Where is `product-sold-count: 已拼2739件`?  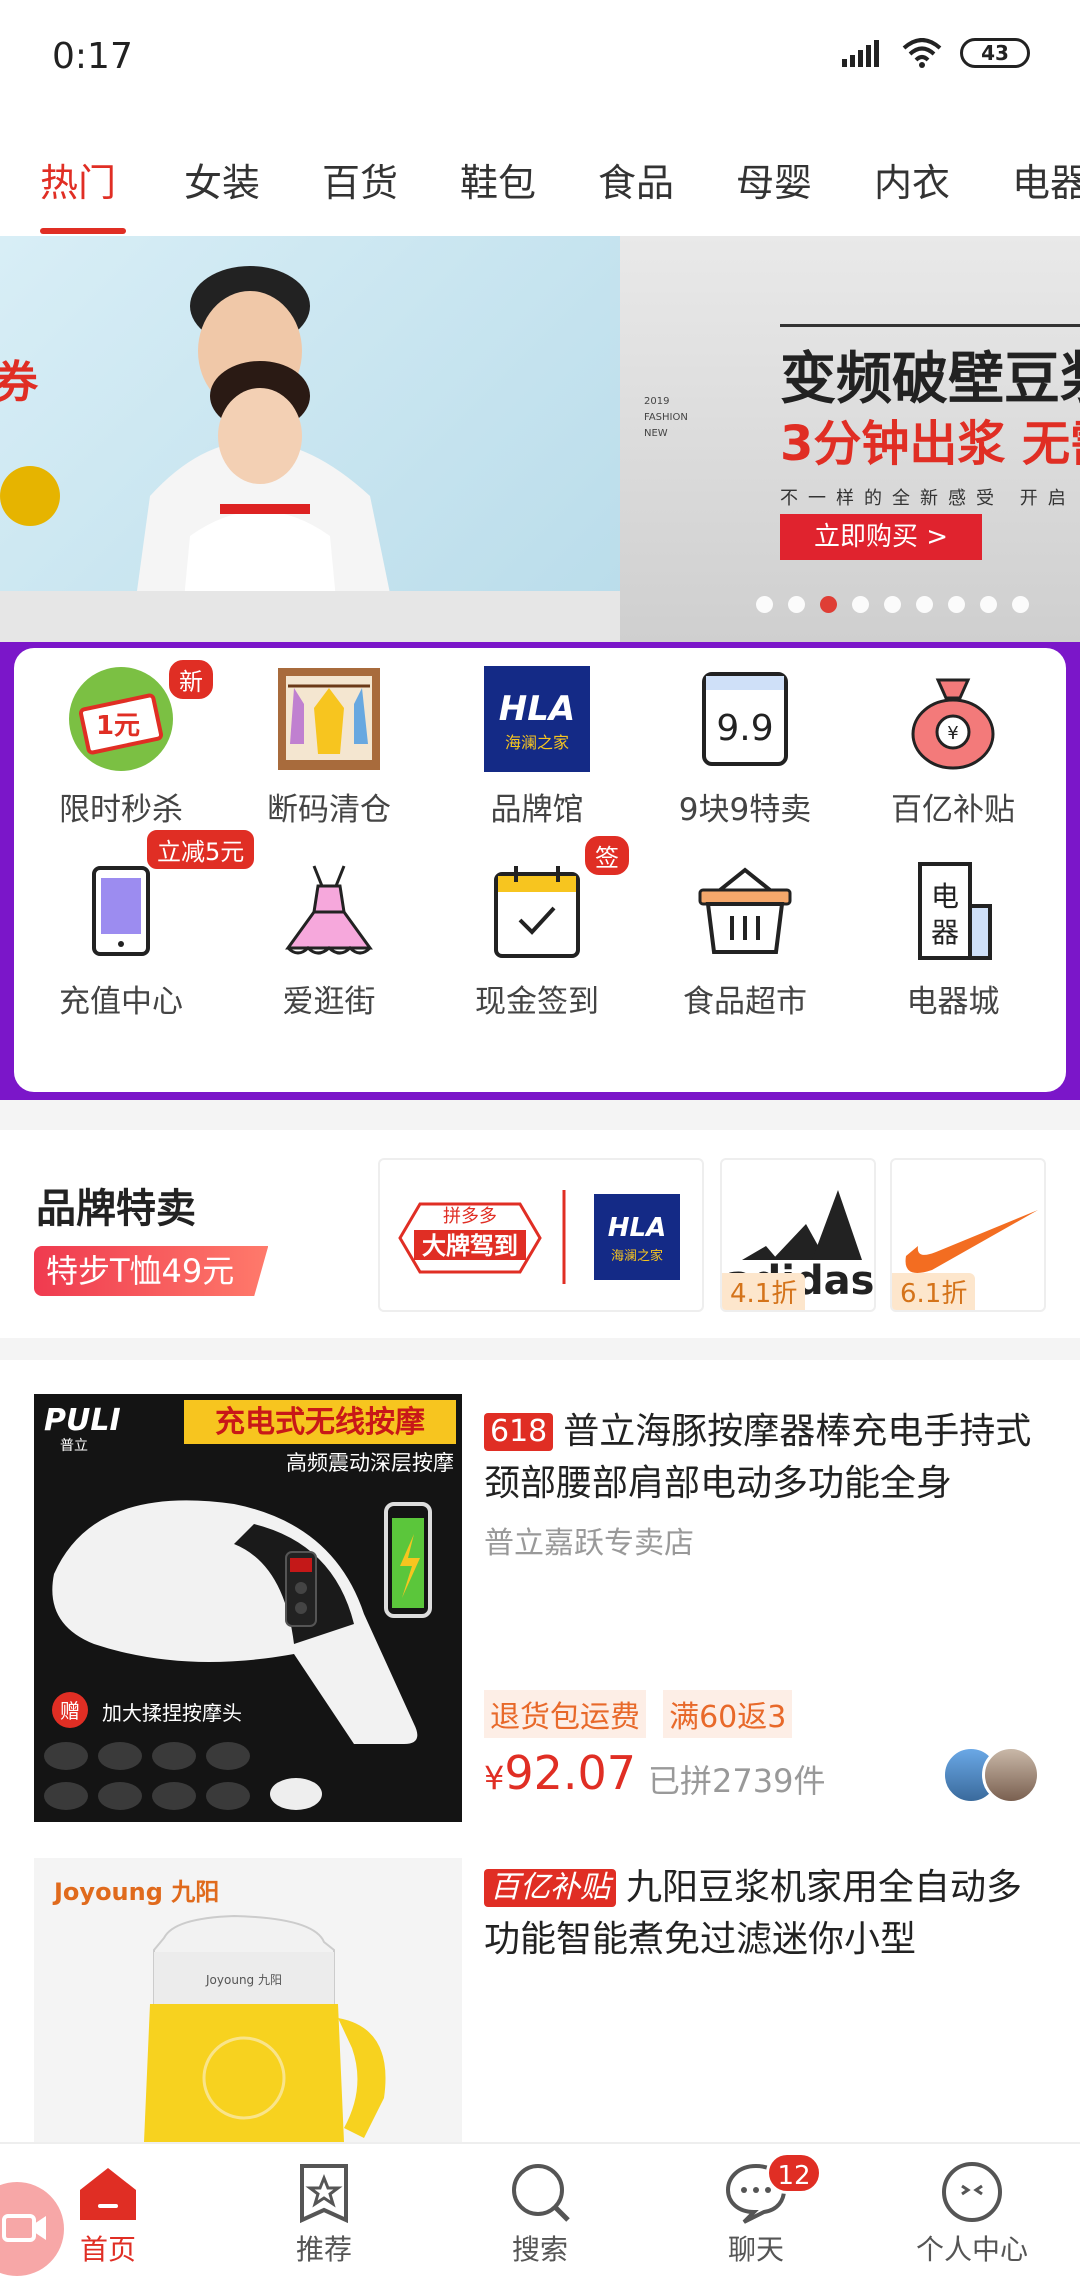 product-sold-count: 已拼2739件 is located at coordinates (737, 1781).